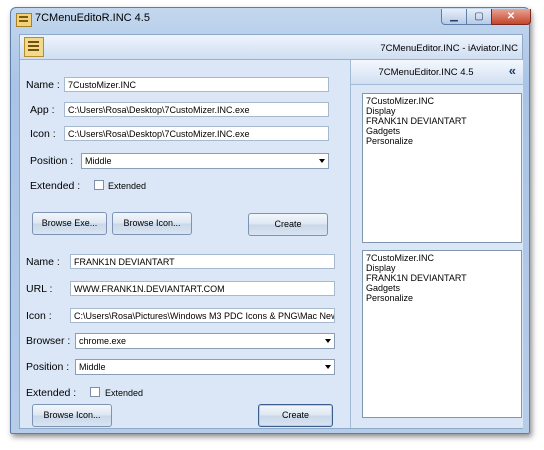 Image resolution: width=544 pixels, height=450 pixels. What do you see at coordinates (48, 367) in the screenshot?
I see `url-position-label: Position :` at bounding box center [48, 367].